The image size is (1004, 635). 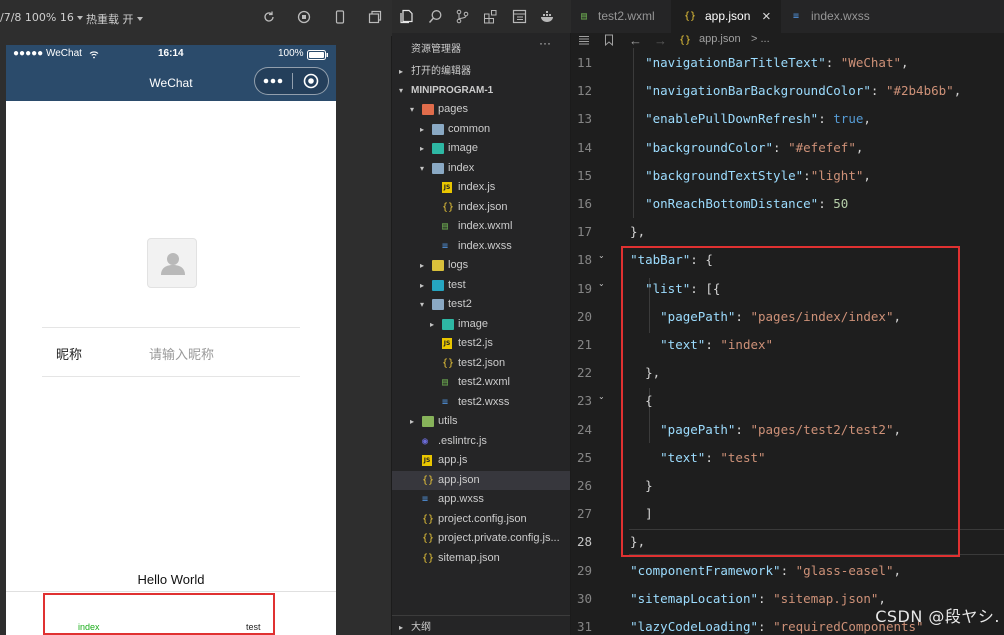 I want to click on tab-app-json: {} app.json ×, so click(x=726, y=16).